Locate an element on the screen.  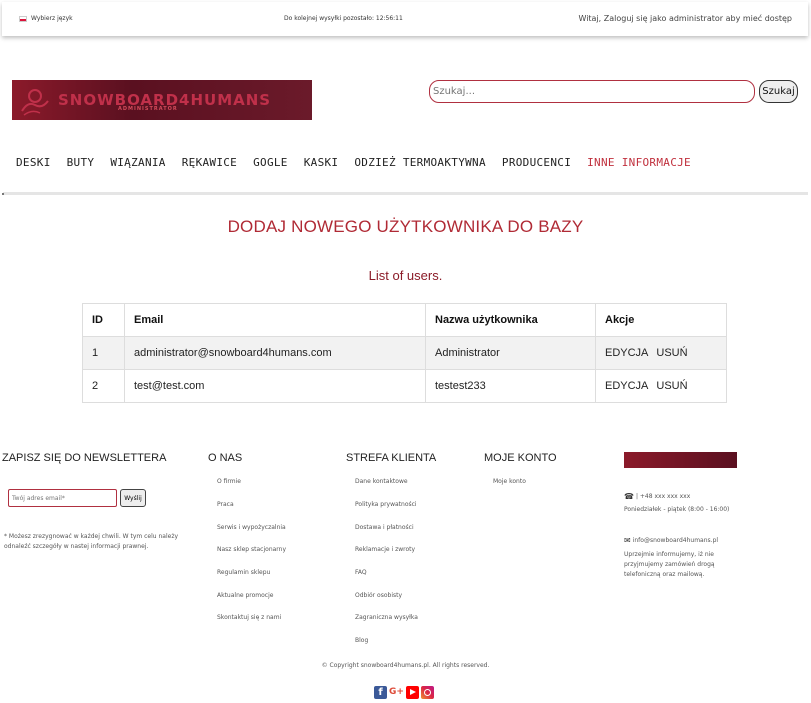
facebook-icon: f is located at coordinates (380, 692).